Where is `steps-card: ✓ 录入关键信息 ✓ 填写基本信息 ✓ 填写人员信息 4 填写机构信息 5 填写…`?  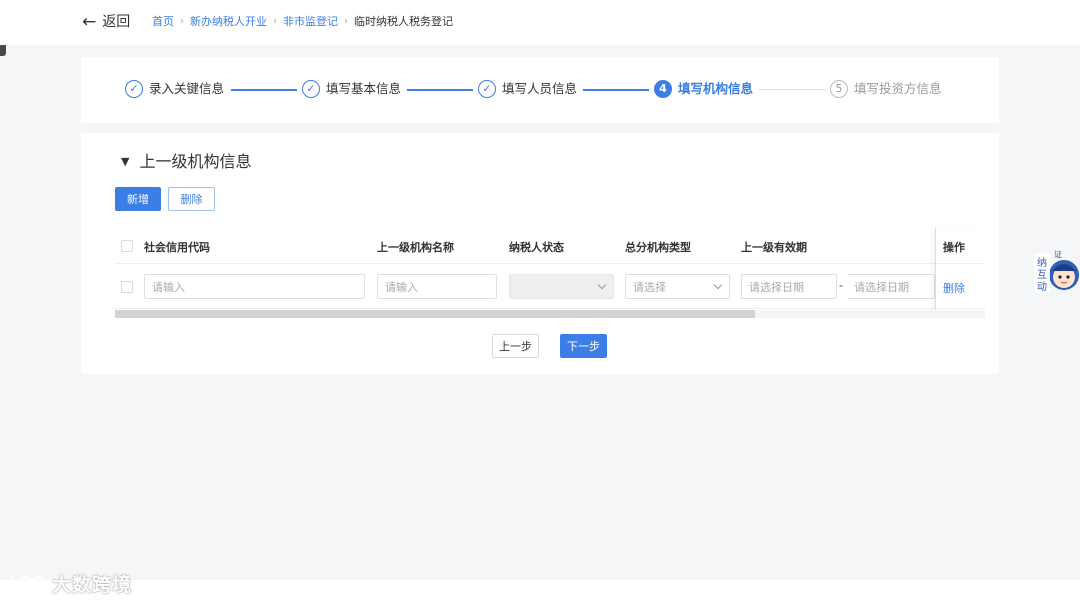 steps-card: ✓ 录入关键信息 ✓ 填写基本信息 ✓ 填写人员信息 4 填写机构信息 5 填写… is located at coordinates (540, 90).